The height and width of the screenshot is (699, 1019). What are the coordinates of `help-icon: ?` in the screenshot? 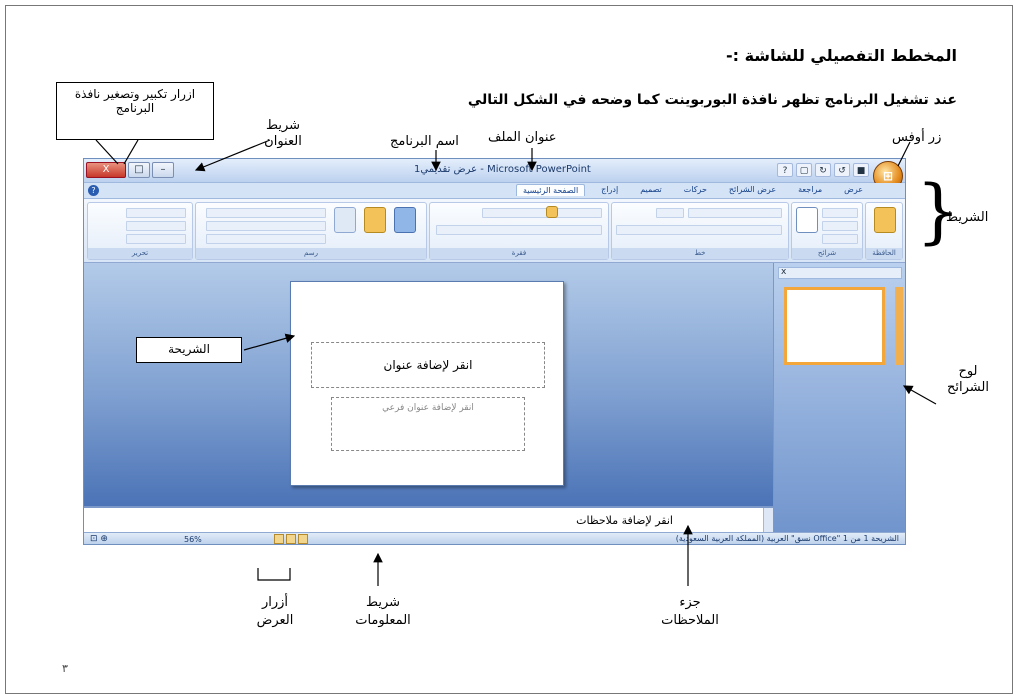 It's located at (93, 190).